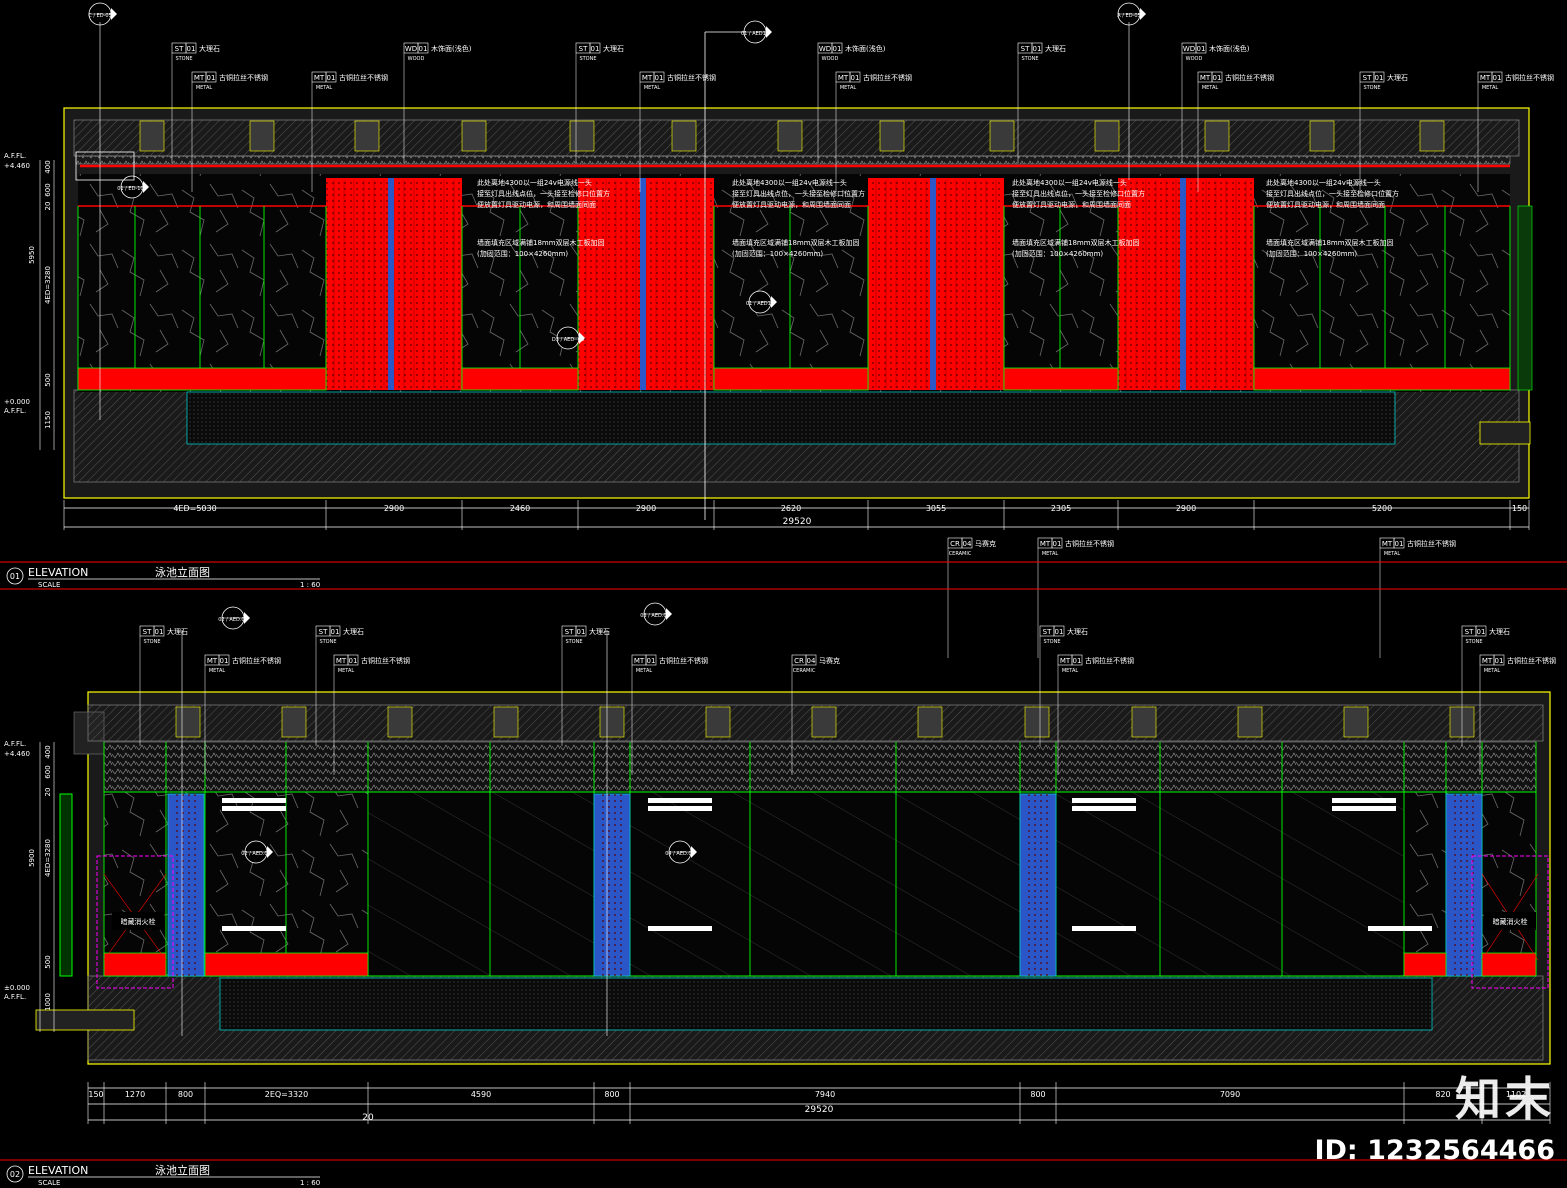 The width and height of the screenshot is (1567, 1188). Describe the element at coordinates (58, 1170) in the screenshot. I see `elevation-label-02: ELEVATION` at that location.